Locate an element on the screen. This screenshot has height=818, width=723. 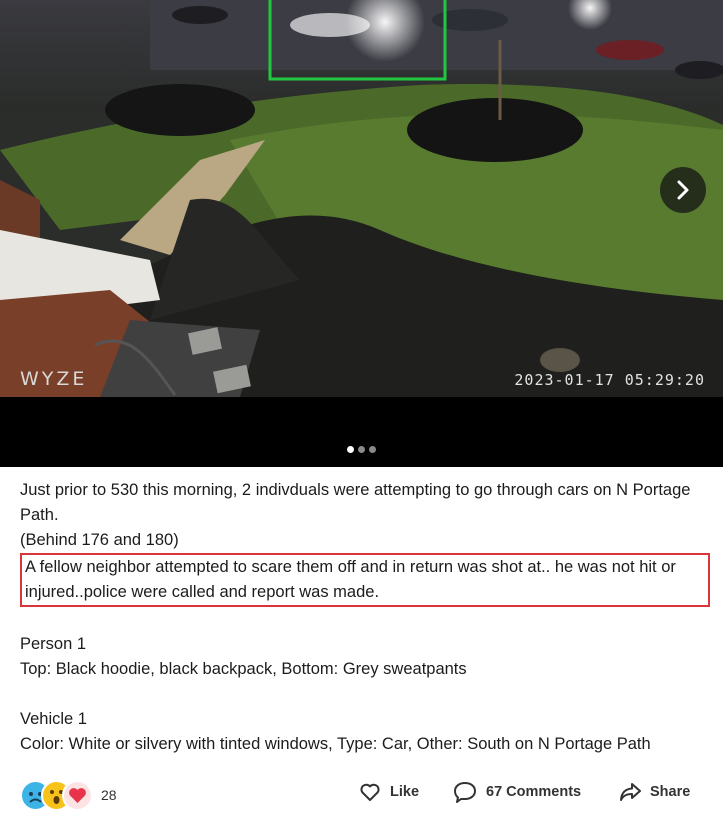
share-button: Share is located at coordinates (654, 792).